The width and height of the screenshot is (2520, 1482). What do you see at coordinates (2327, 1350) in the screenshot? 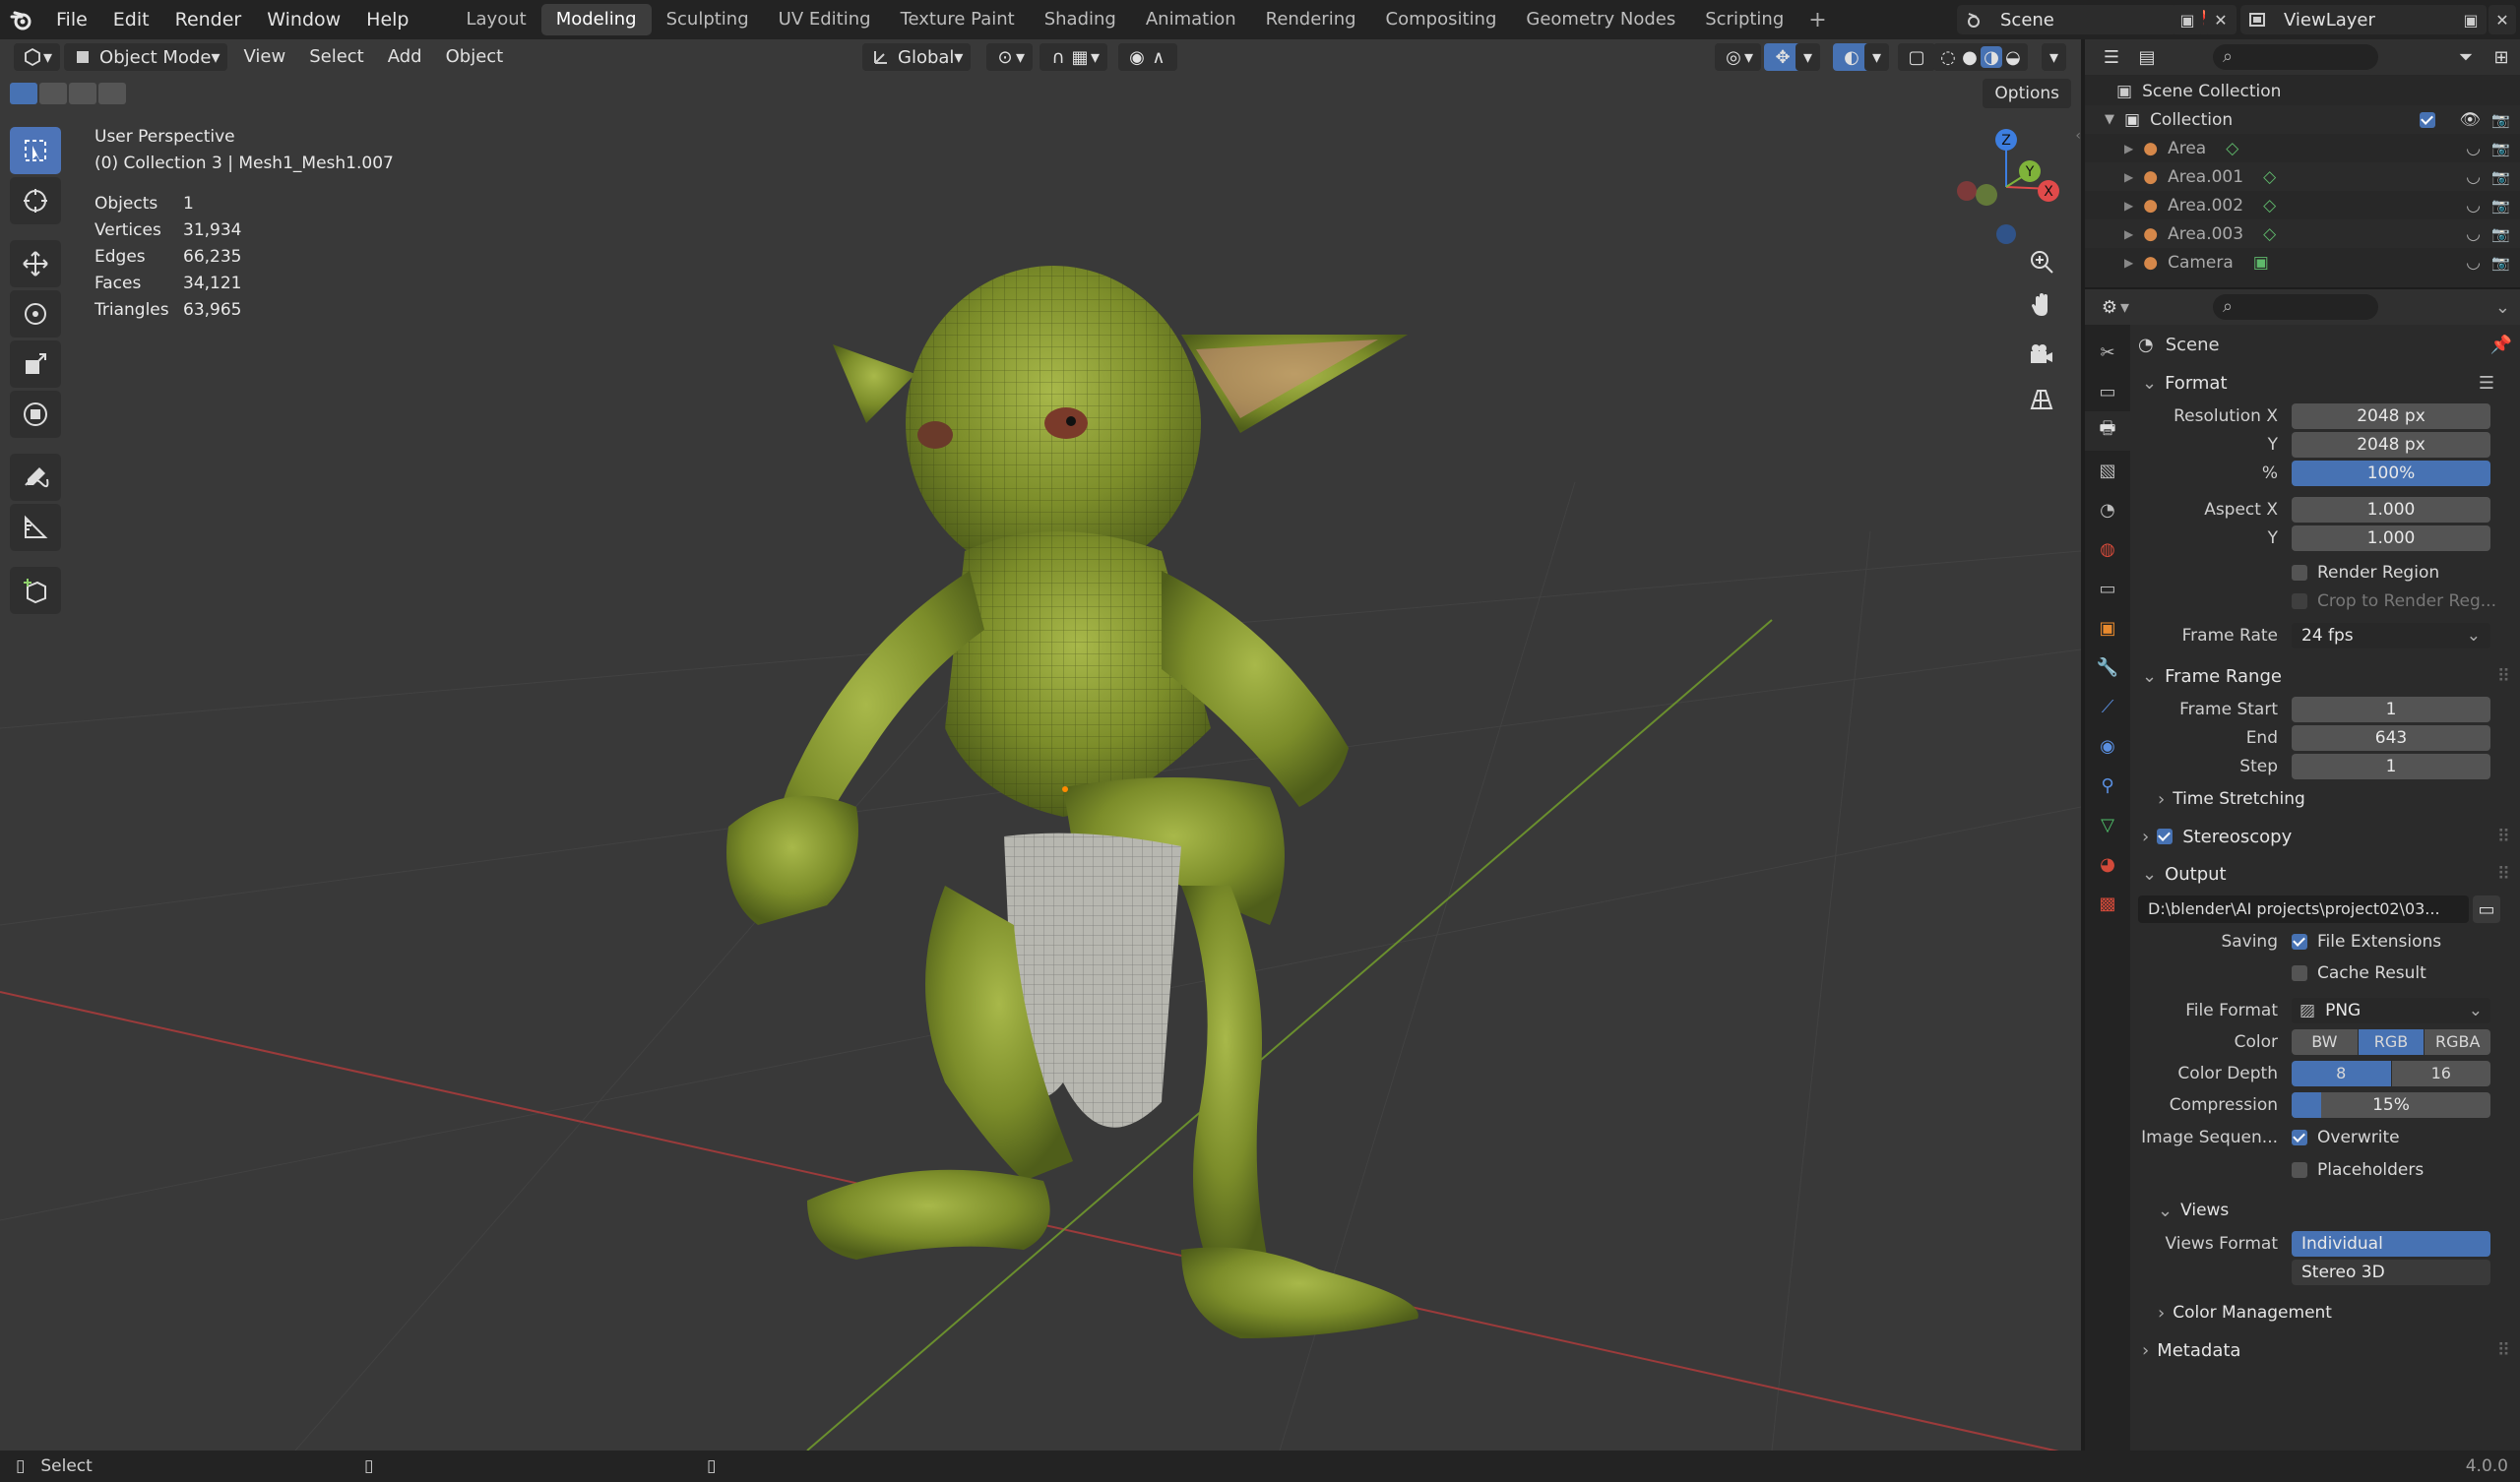
I see `metadata-panel-header: › Metadata ⠿` at bounding box center [2327, 1350].